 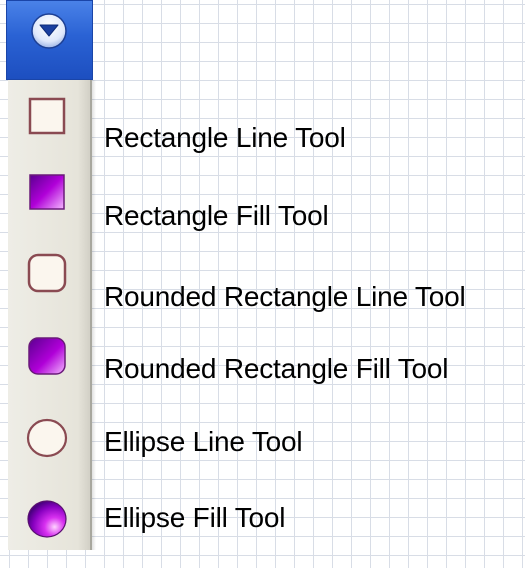 What do you see at coordinates (203, 441) in the screenshot?
I see `tool-label-ellipse-line: Ellipse Line Tool` at bounding box center [203, 441].